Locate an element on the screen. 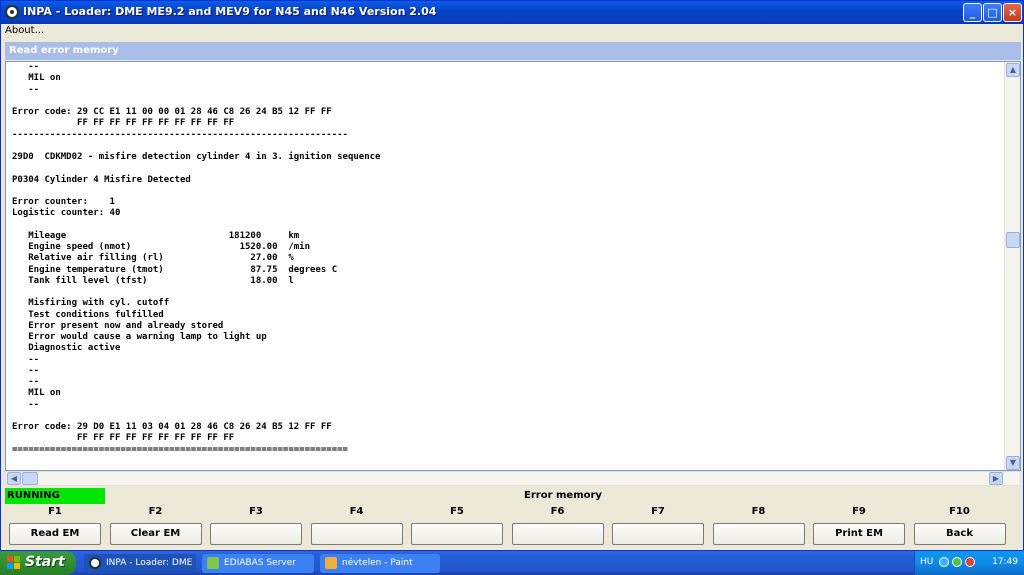 The image size is (1024, 575). network-icon is located at coordinates (944, 562).